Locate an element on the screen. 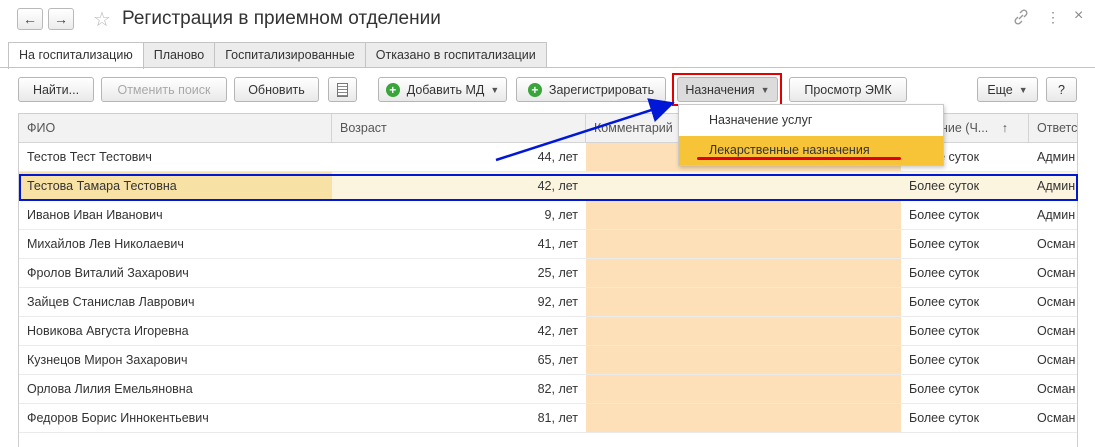 This screenshot has width=1095, height=447. selected-row-frame is located at coordinates (548, 187).